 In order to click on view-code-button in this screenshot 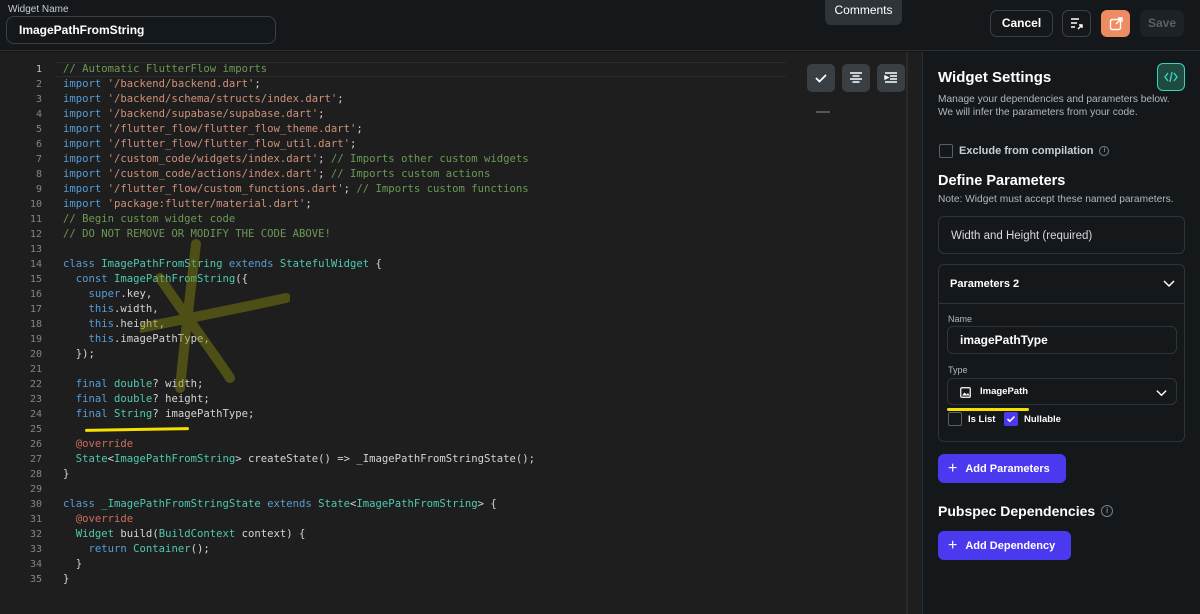, I will do `click(1171, 77)`.